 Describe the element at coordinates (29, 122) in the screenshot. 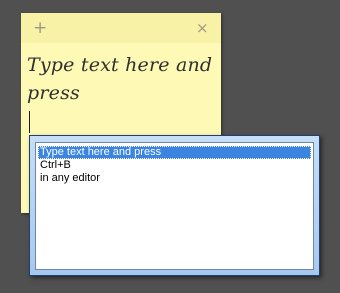

I see `text-caret` at that location.